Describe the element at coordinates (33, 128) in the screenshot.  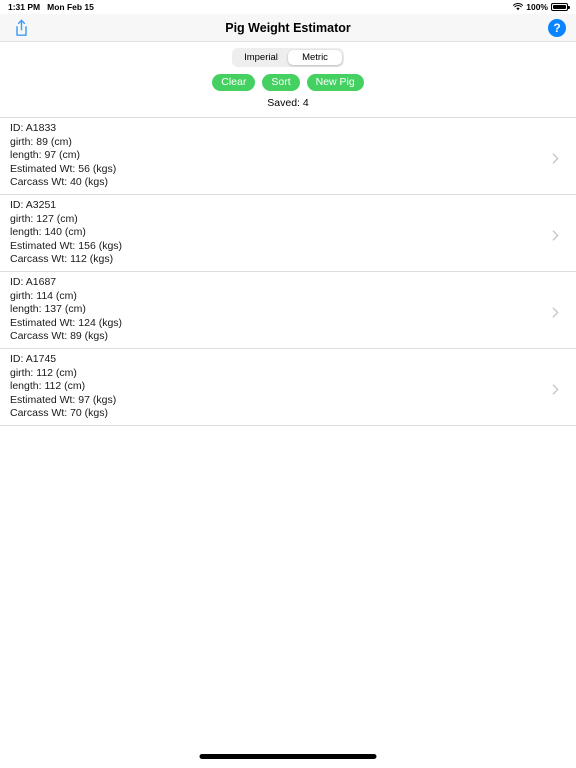
I see `row-id: ID: A1833` at that location.